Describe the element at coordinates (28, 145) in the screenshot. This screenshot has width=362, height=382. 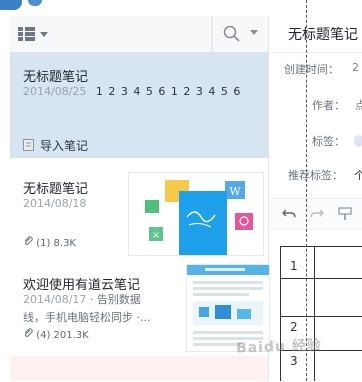
I see `notebook-icon` at that location.